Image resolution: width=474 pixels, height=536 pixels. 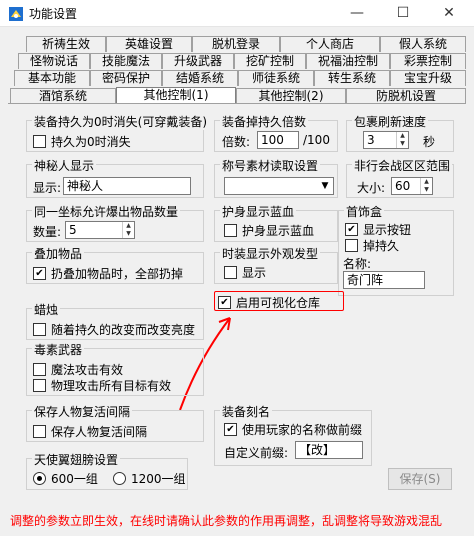 I want to click on app-icon, so click(x=16, y=14).